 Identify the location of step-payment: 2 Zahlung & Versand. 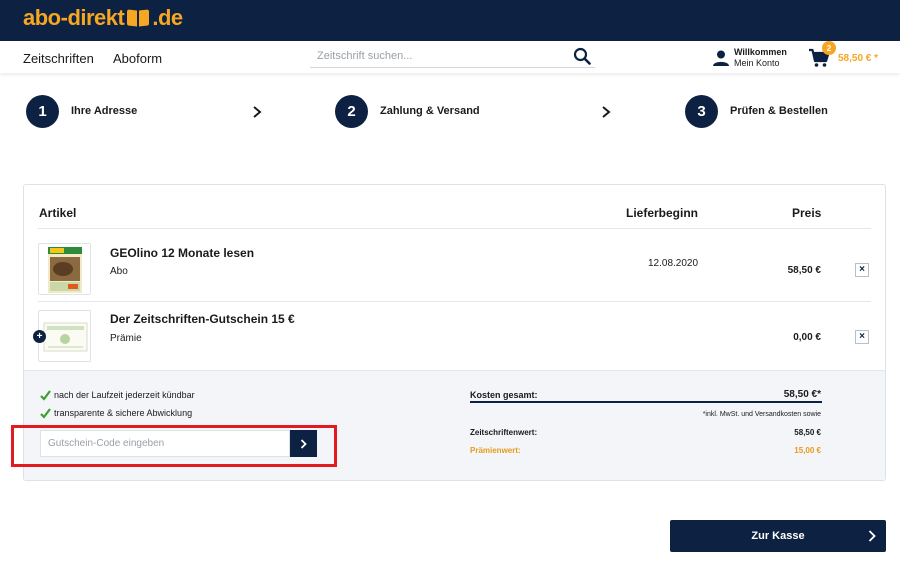
(407, 111).